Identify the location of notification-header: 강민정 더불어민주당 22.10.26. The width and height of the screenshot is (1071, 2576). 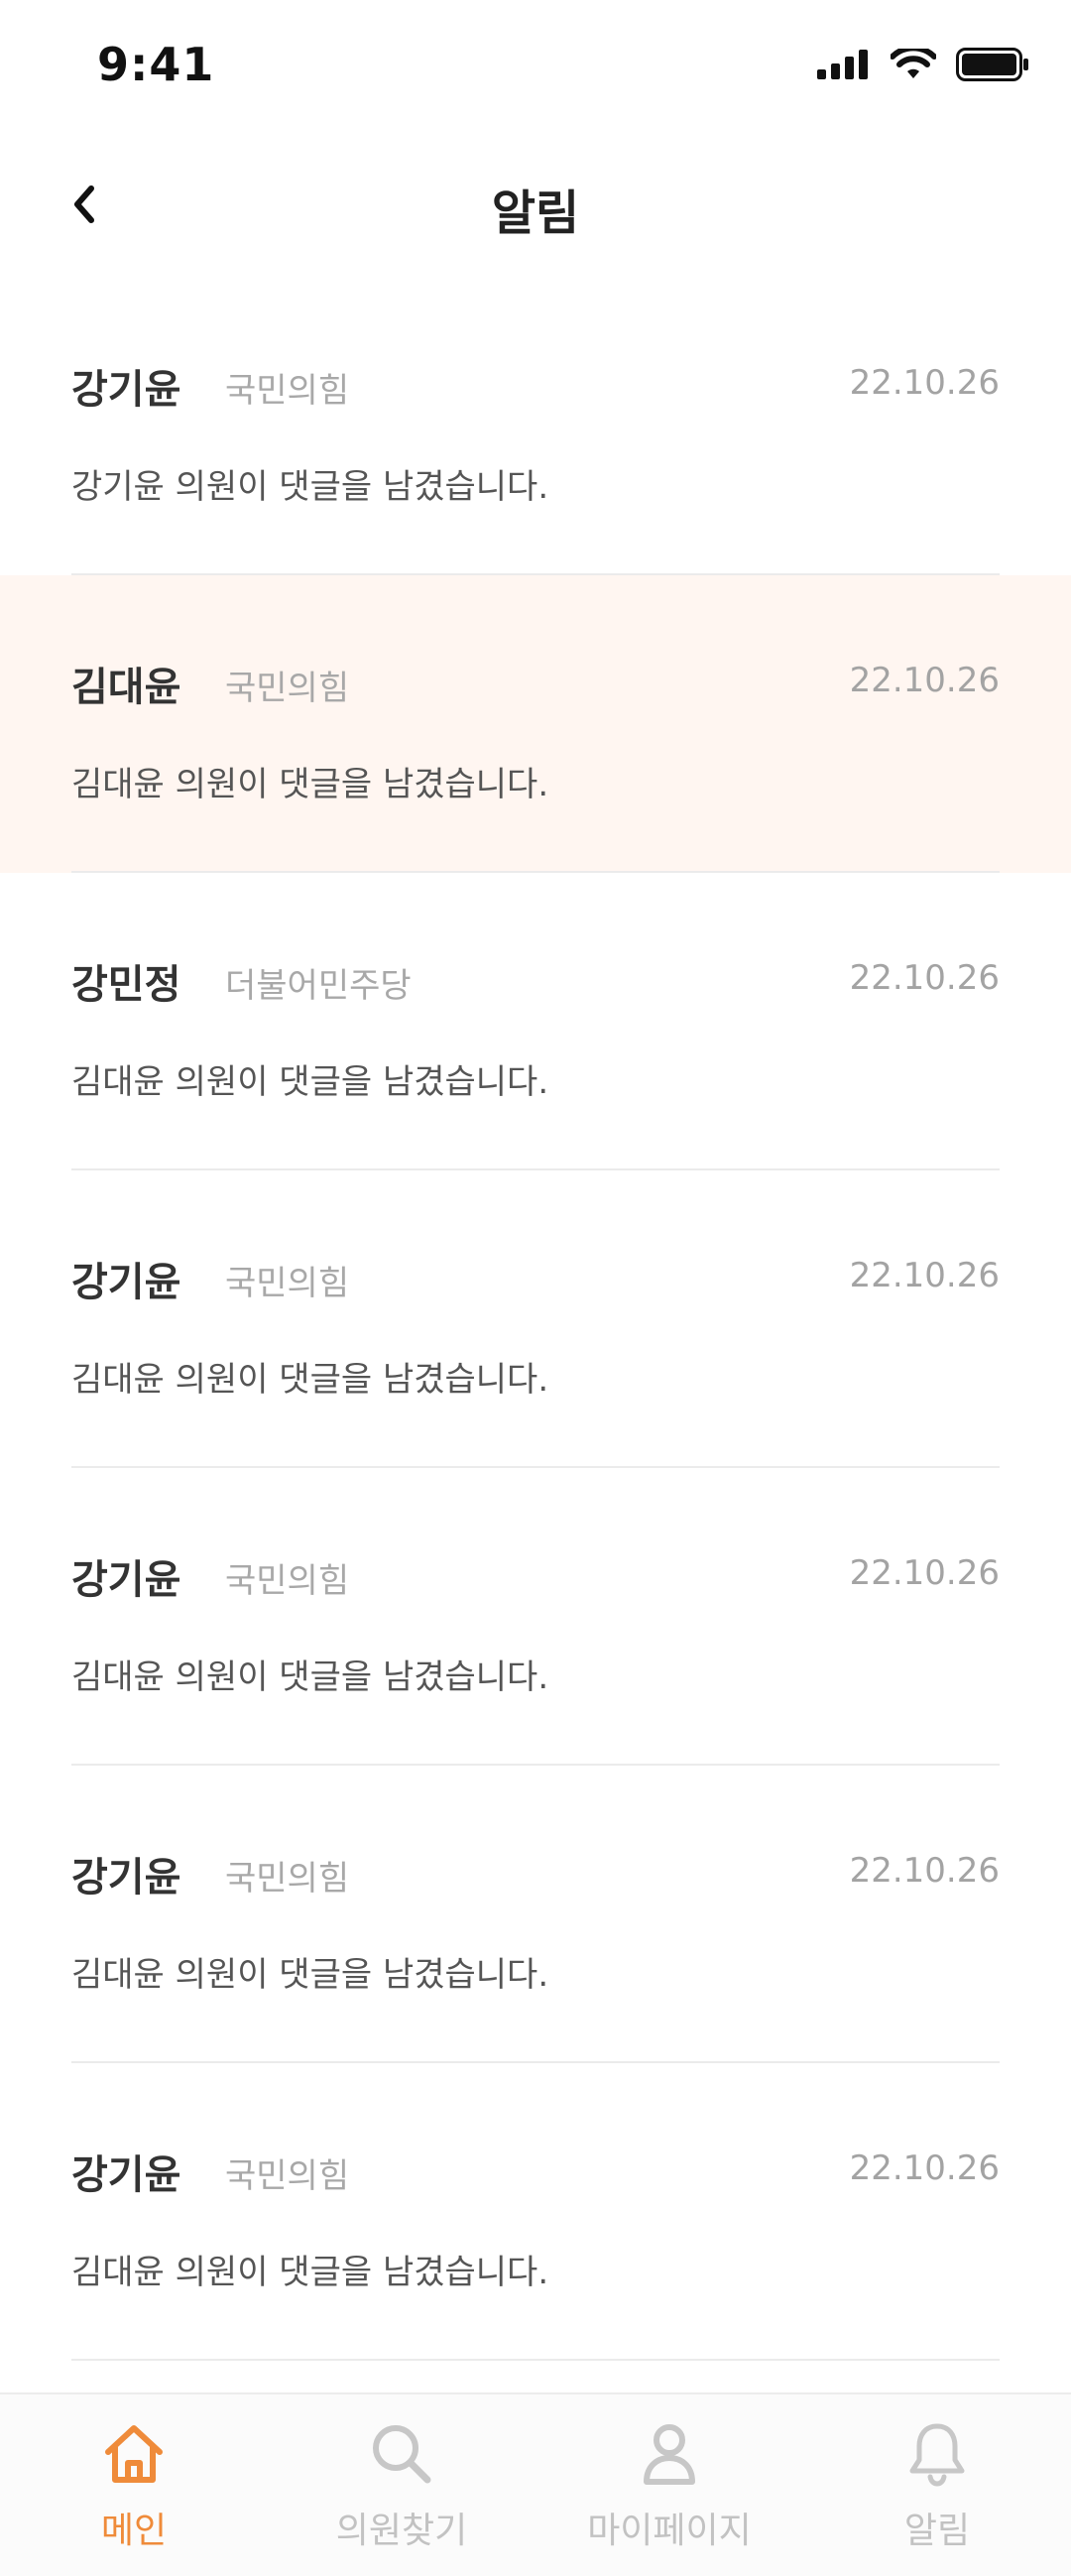
(535, 982).